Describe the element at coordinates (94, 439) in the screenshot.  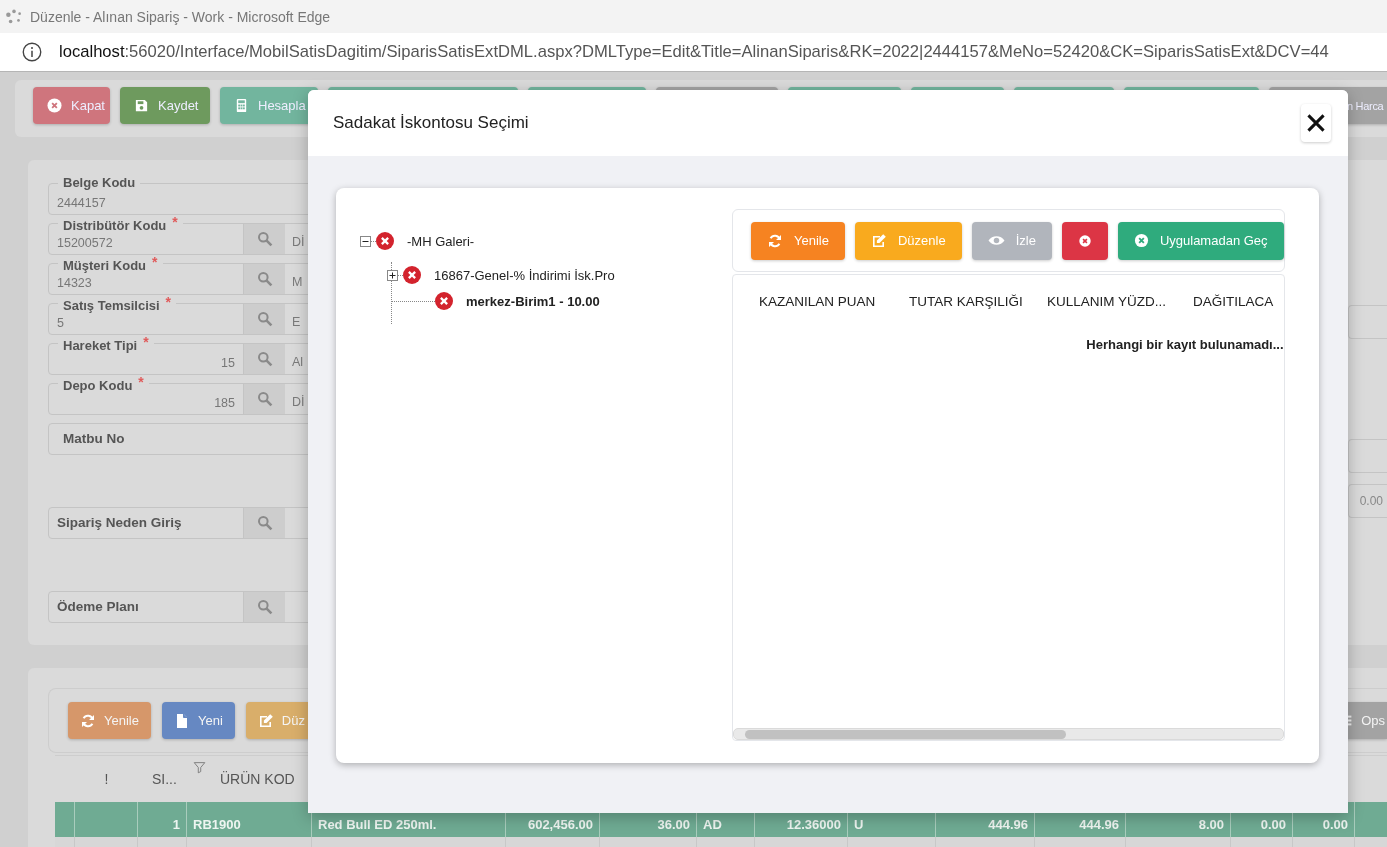
I see `field-label: Matbu No` at that location.